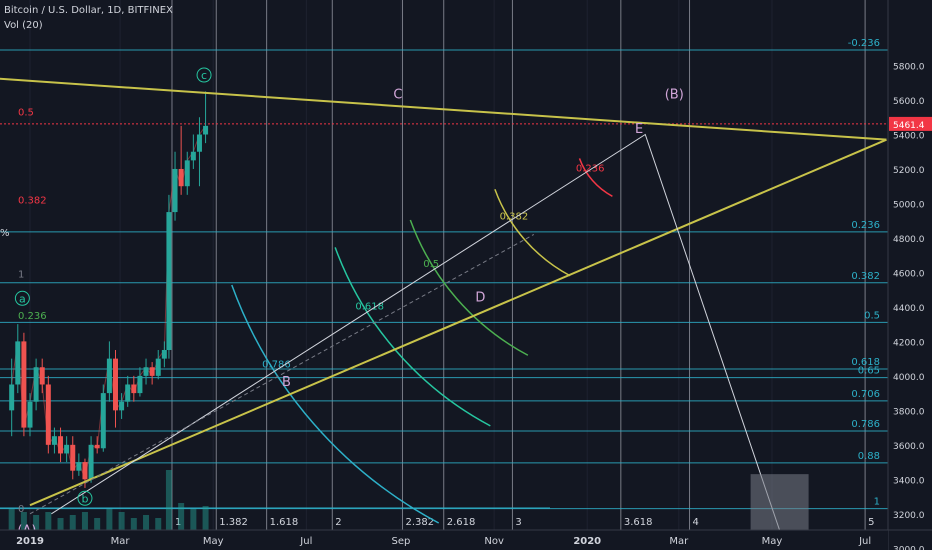 The height and width of the screenshot is (550, 932). I want to click on price-axis-tick: 5800.0, so click(909, 68).